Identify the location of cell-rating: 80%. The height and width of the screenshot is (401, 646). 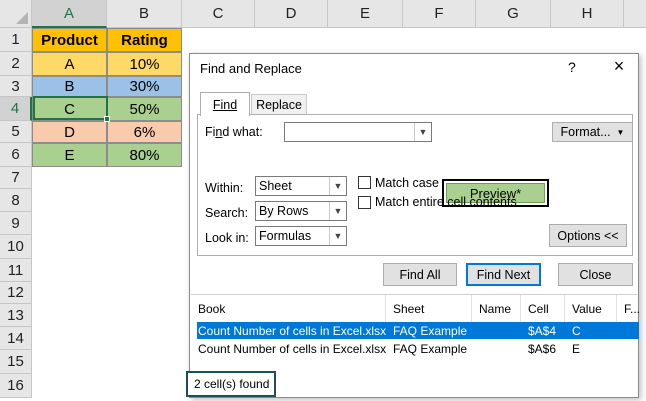
(144, 155).